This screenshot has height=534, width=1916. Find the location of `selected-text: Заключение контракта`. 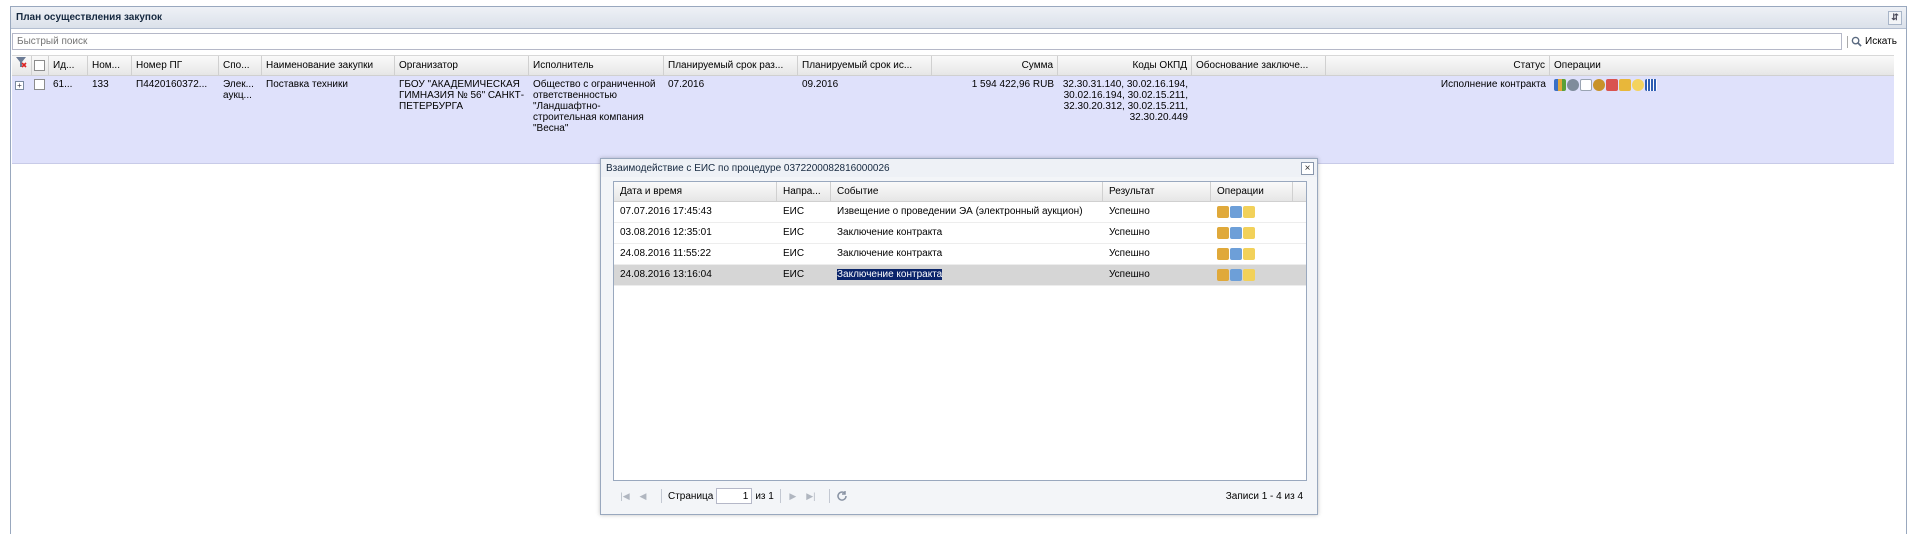

selected-text: Заключение контракта is located at coordinates (890, 274).